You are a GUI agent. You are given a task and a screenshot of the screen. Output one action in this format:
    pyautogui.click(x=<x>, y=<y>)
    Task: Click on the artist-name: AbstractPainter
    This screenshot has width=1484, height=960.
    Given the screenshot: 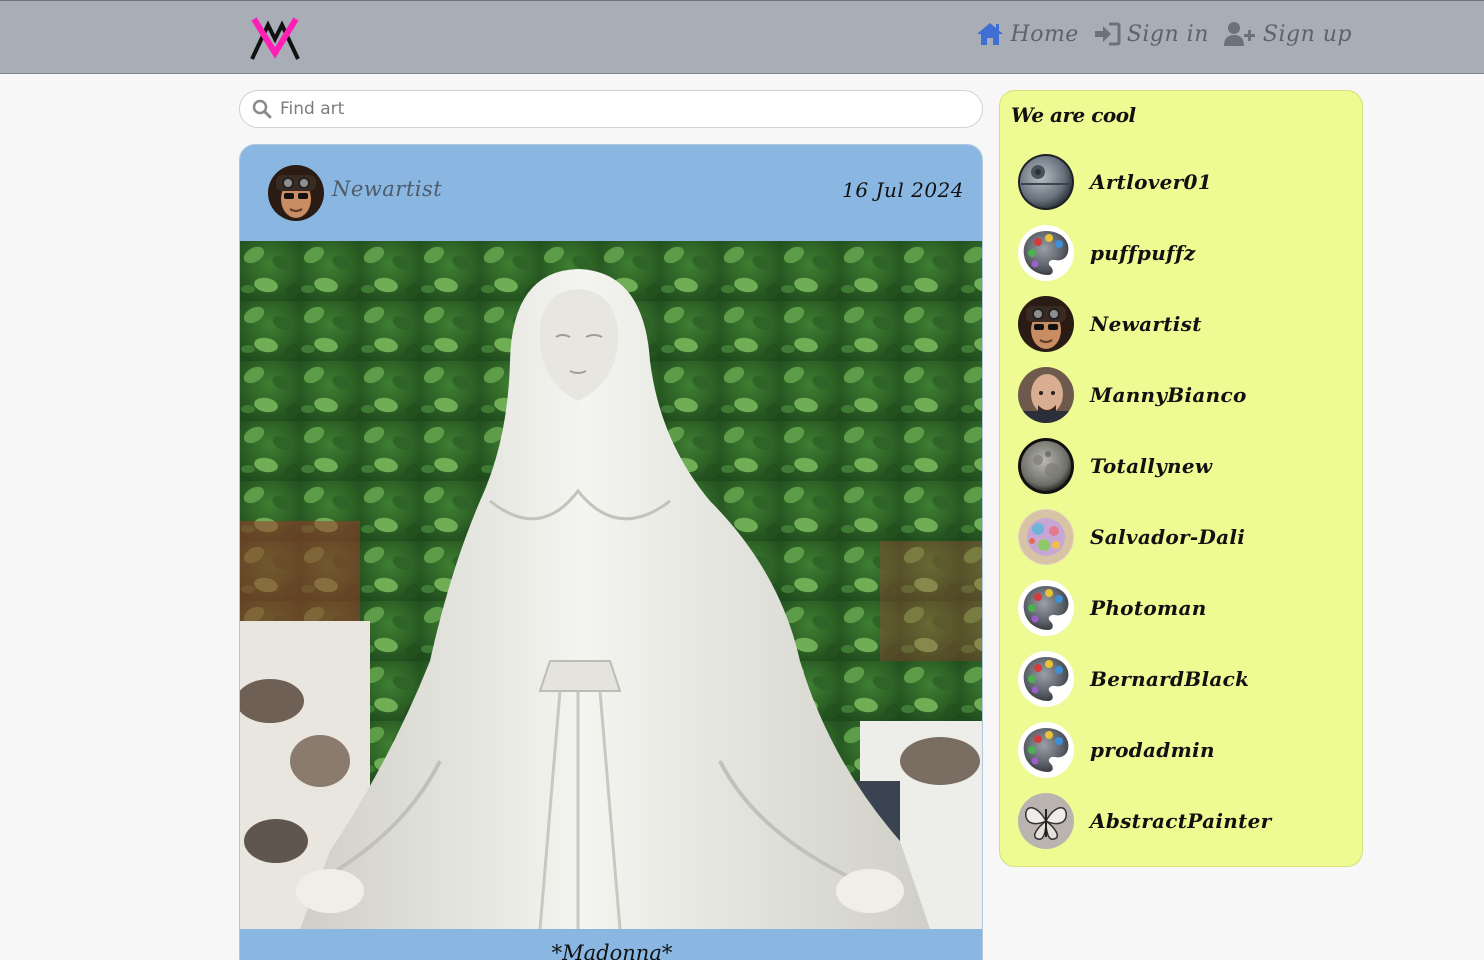 What is the action you would take?
    pyautogui.click(x=1181, y=820)
    